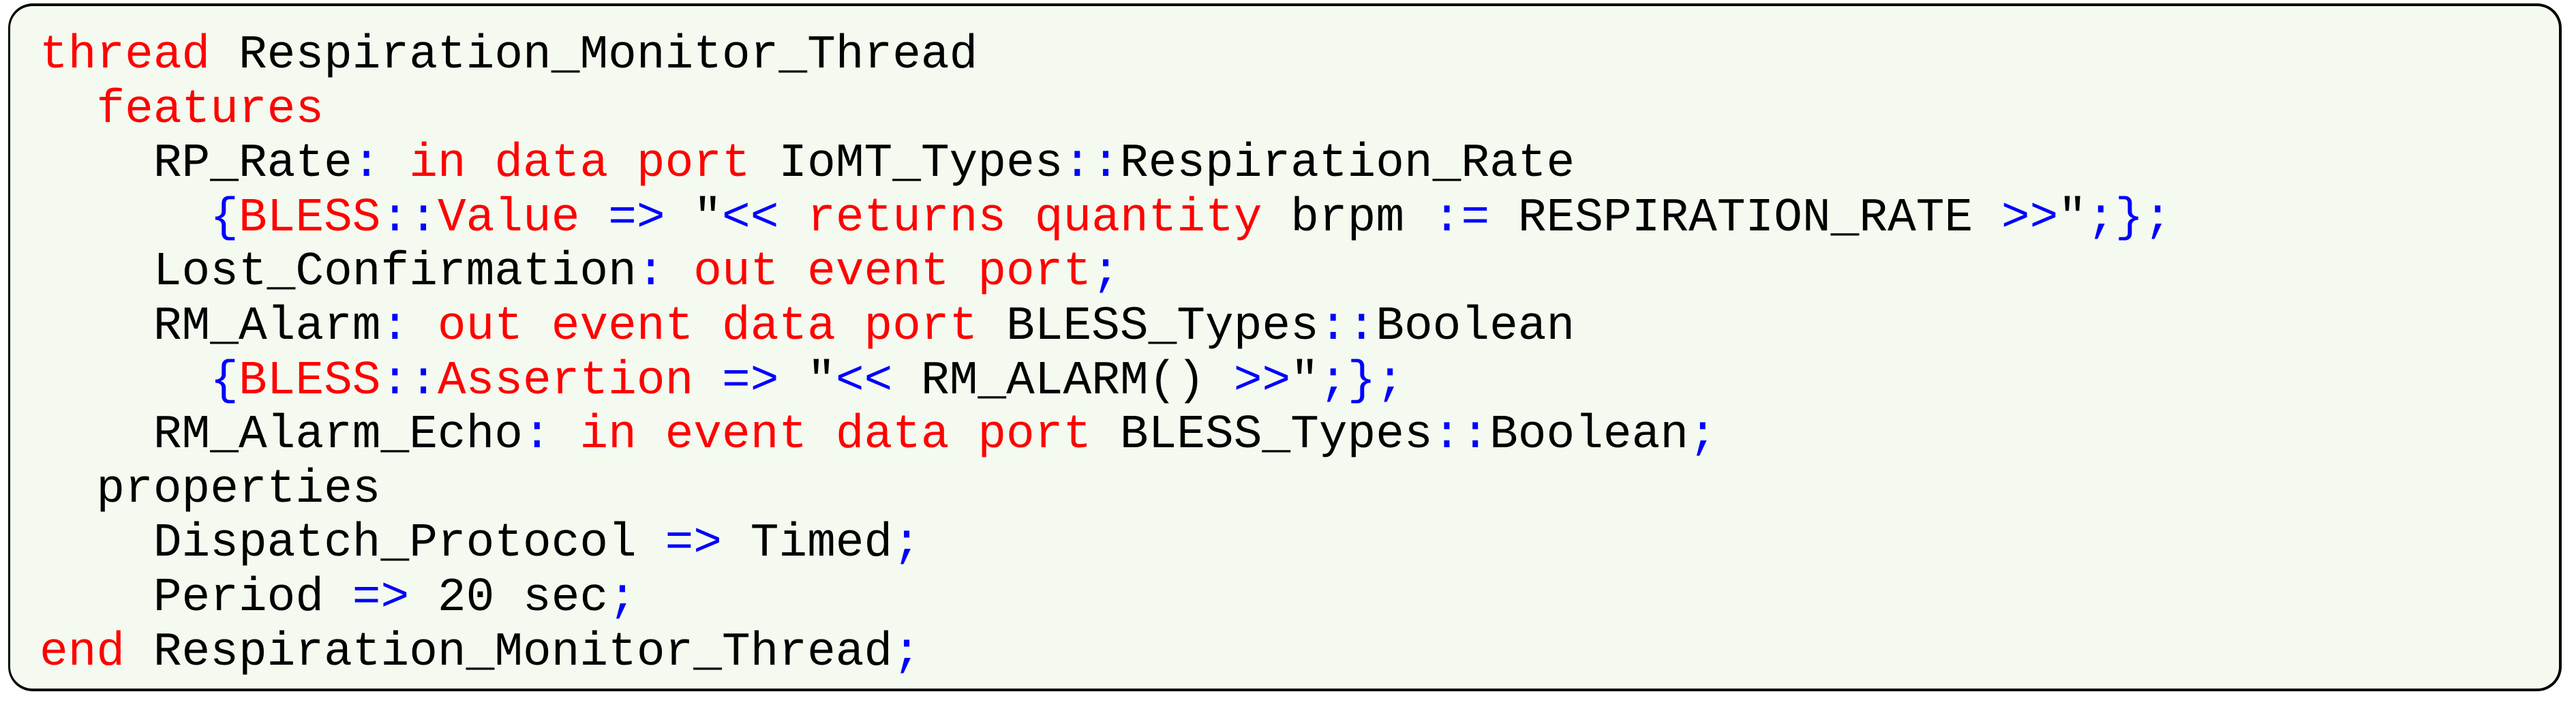 The width and height of the screenshot is (2576, 709). Describe the element at coordinates (893, 272) in the screenshot. I see `keyword-token: out event port` at that location.